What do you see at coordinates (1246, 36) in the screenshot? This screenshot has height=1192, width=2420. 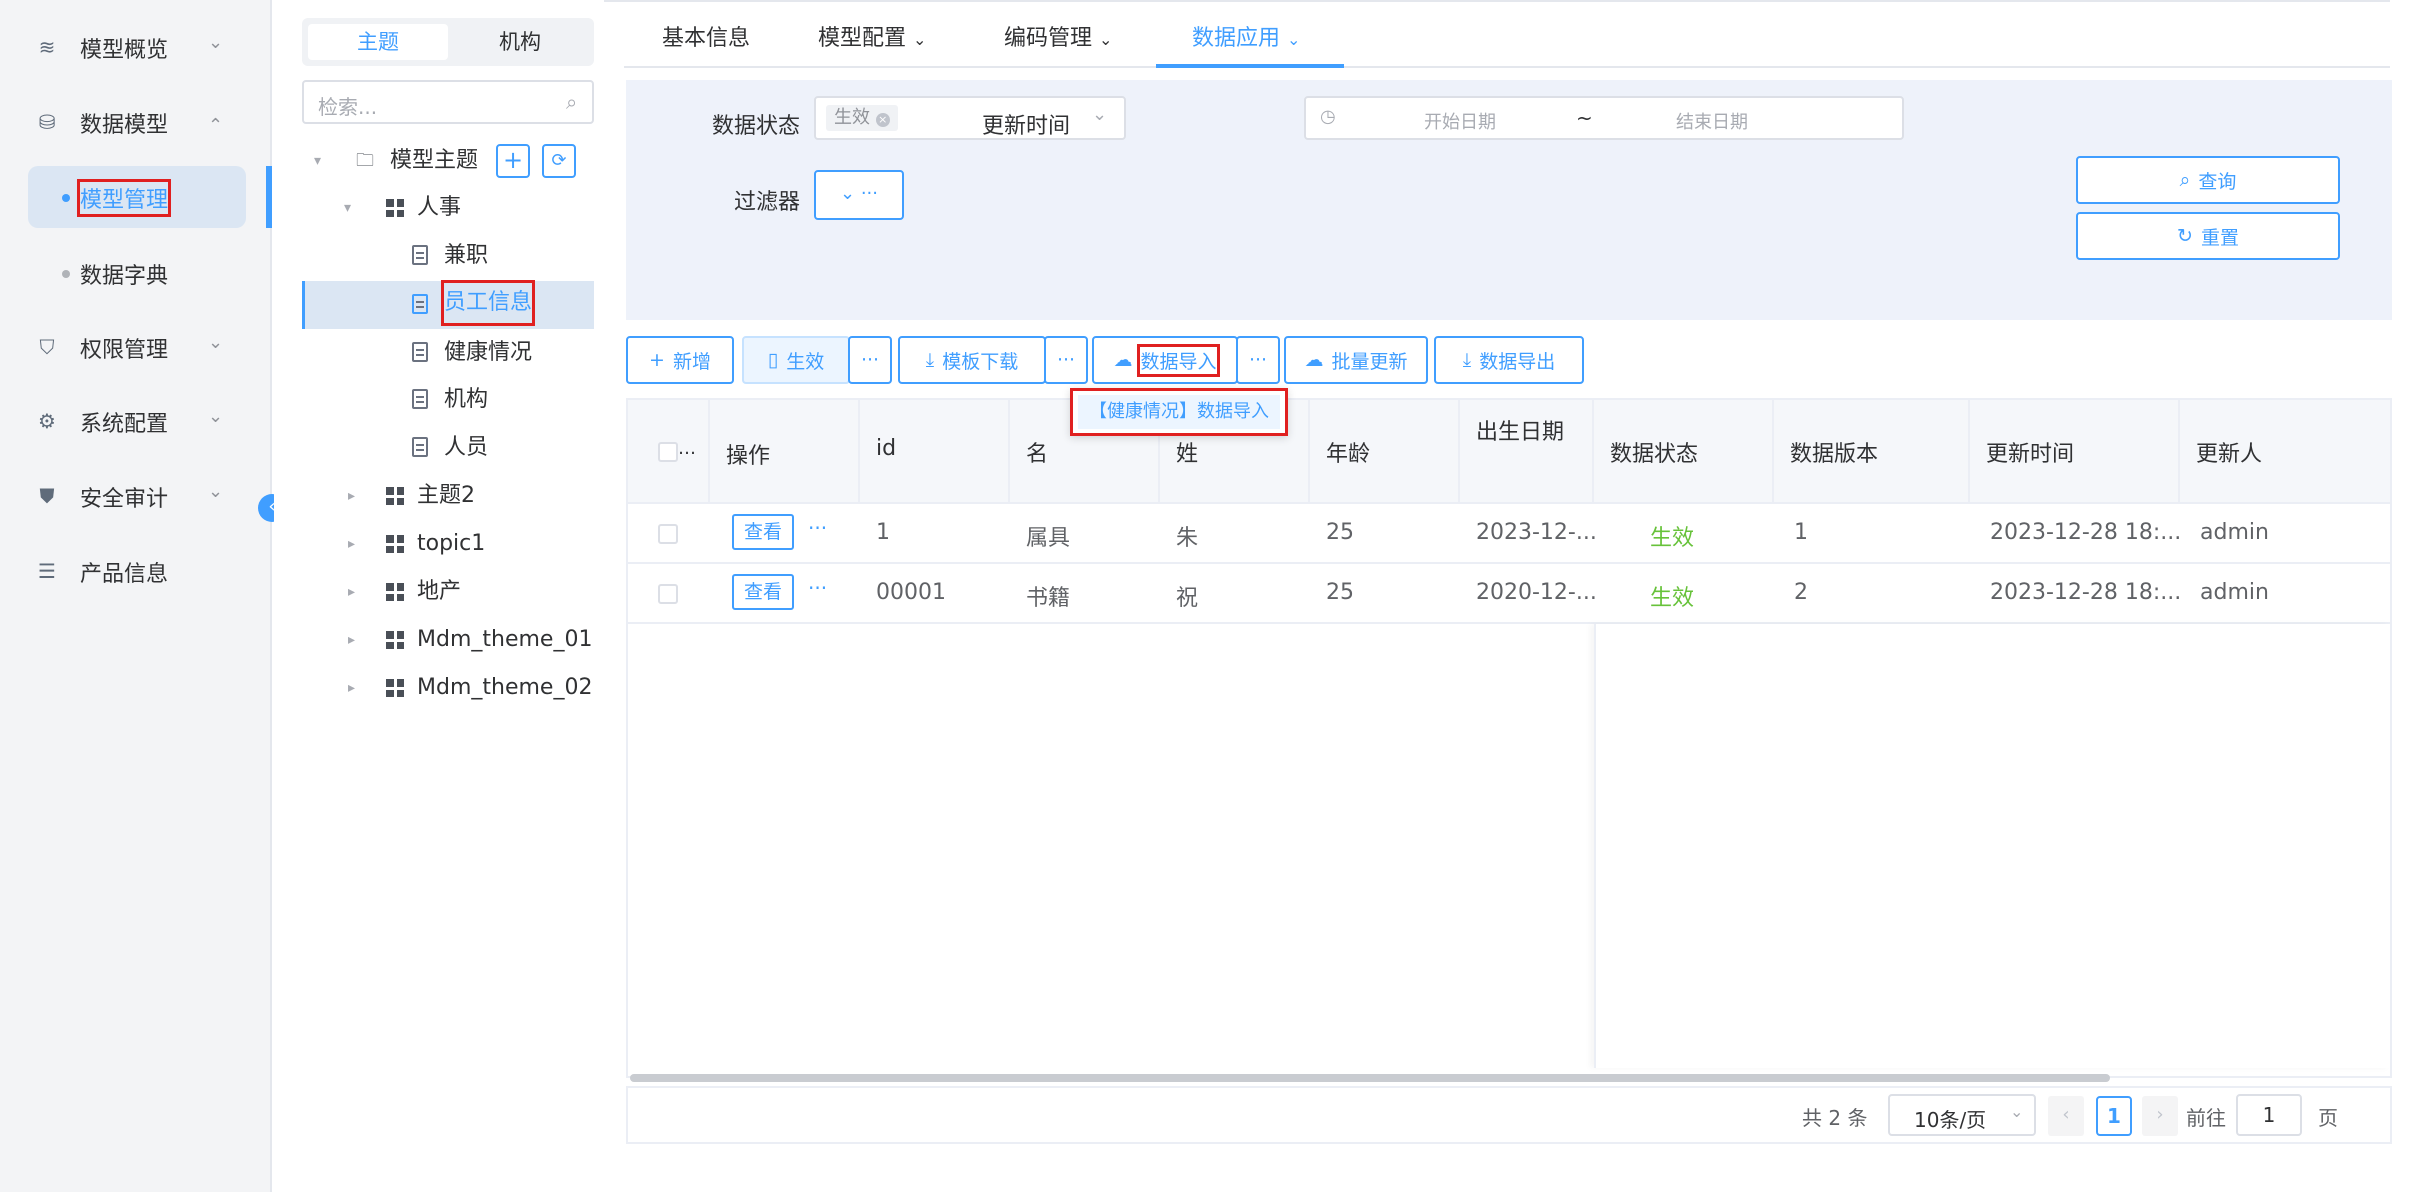 I see `tab-data-application: 数据应用 ⌄` at bounding box center [1246, 36].